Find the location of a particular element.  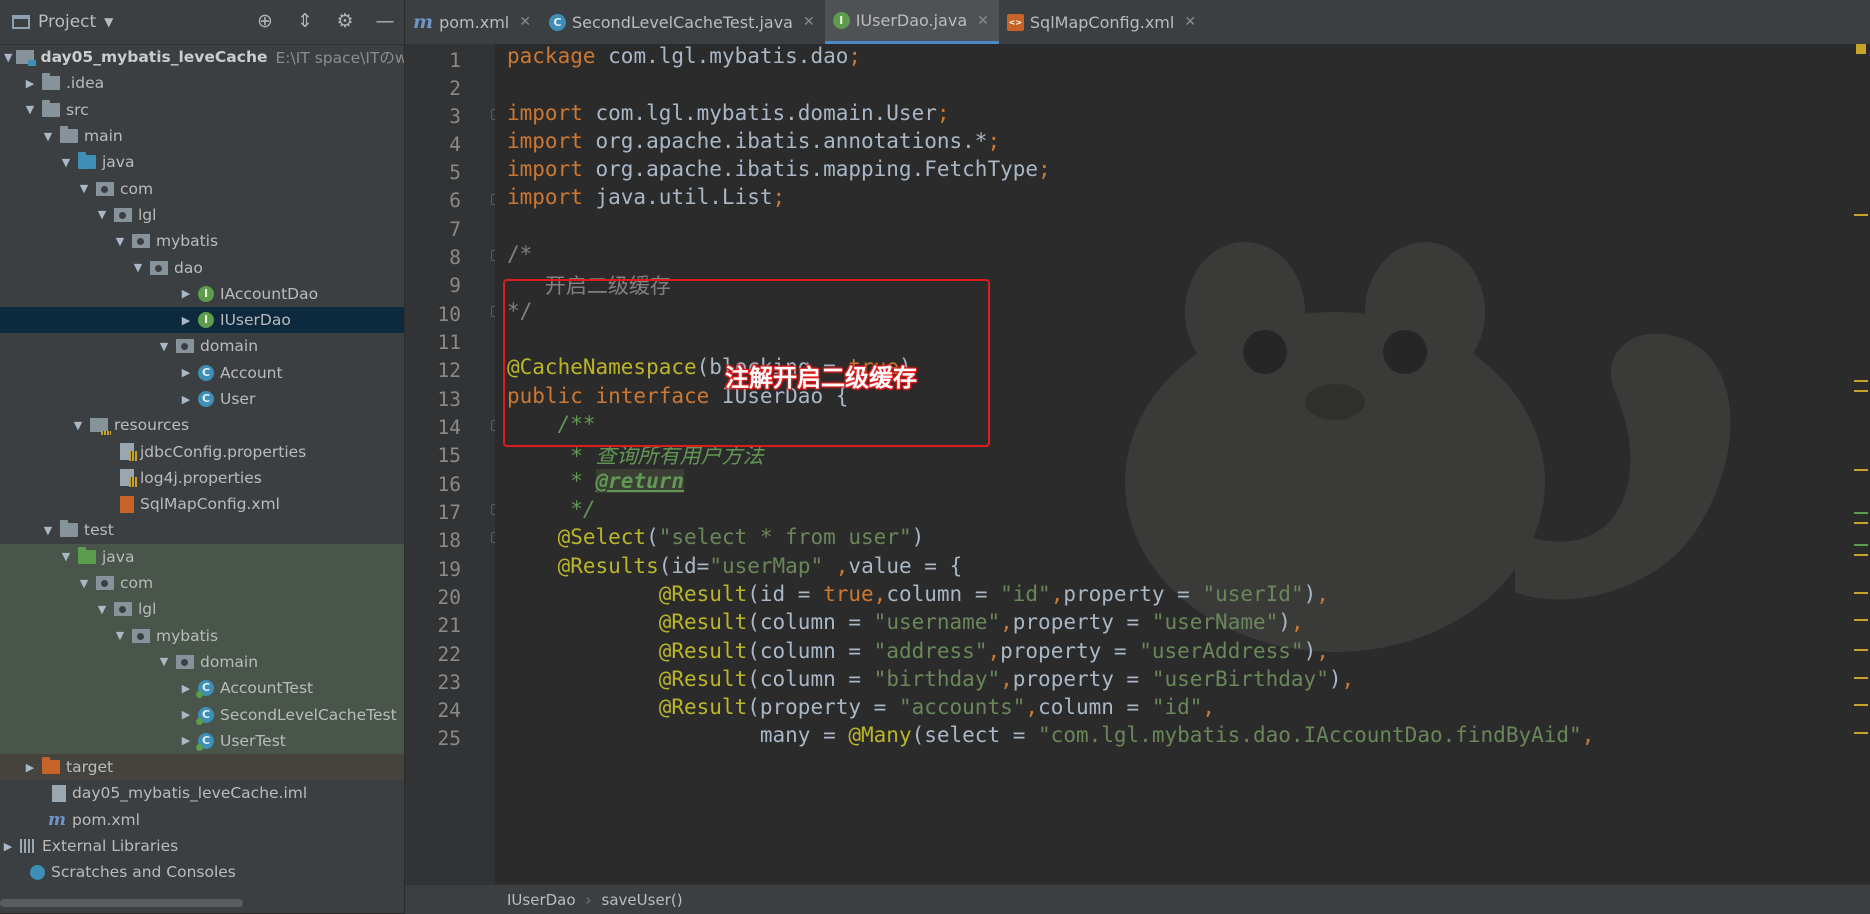

line-number: 23 is located at coordinates (449, 682).